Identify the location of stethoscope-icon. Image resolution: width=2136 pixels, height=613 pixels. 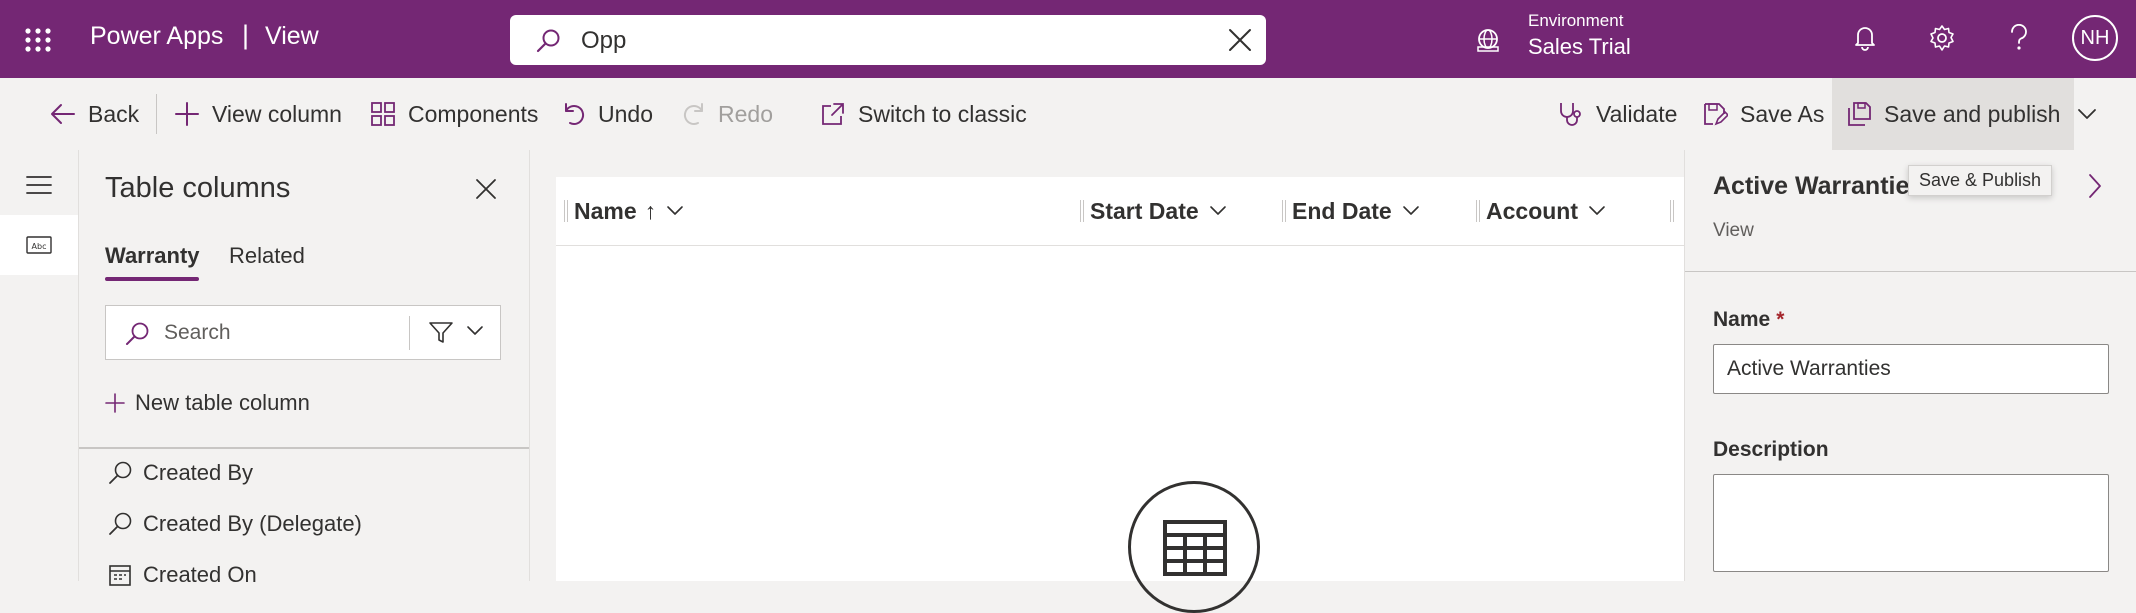
(1570, 114).